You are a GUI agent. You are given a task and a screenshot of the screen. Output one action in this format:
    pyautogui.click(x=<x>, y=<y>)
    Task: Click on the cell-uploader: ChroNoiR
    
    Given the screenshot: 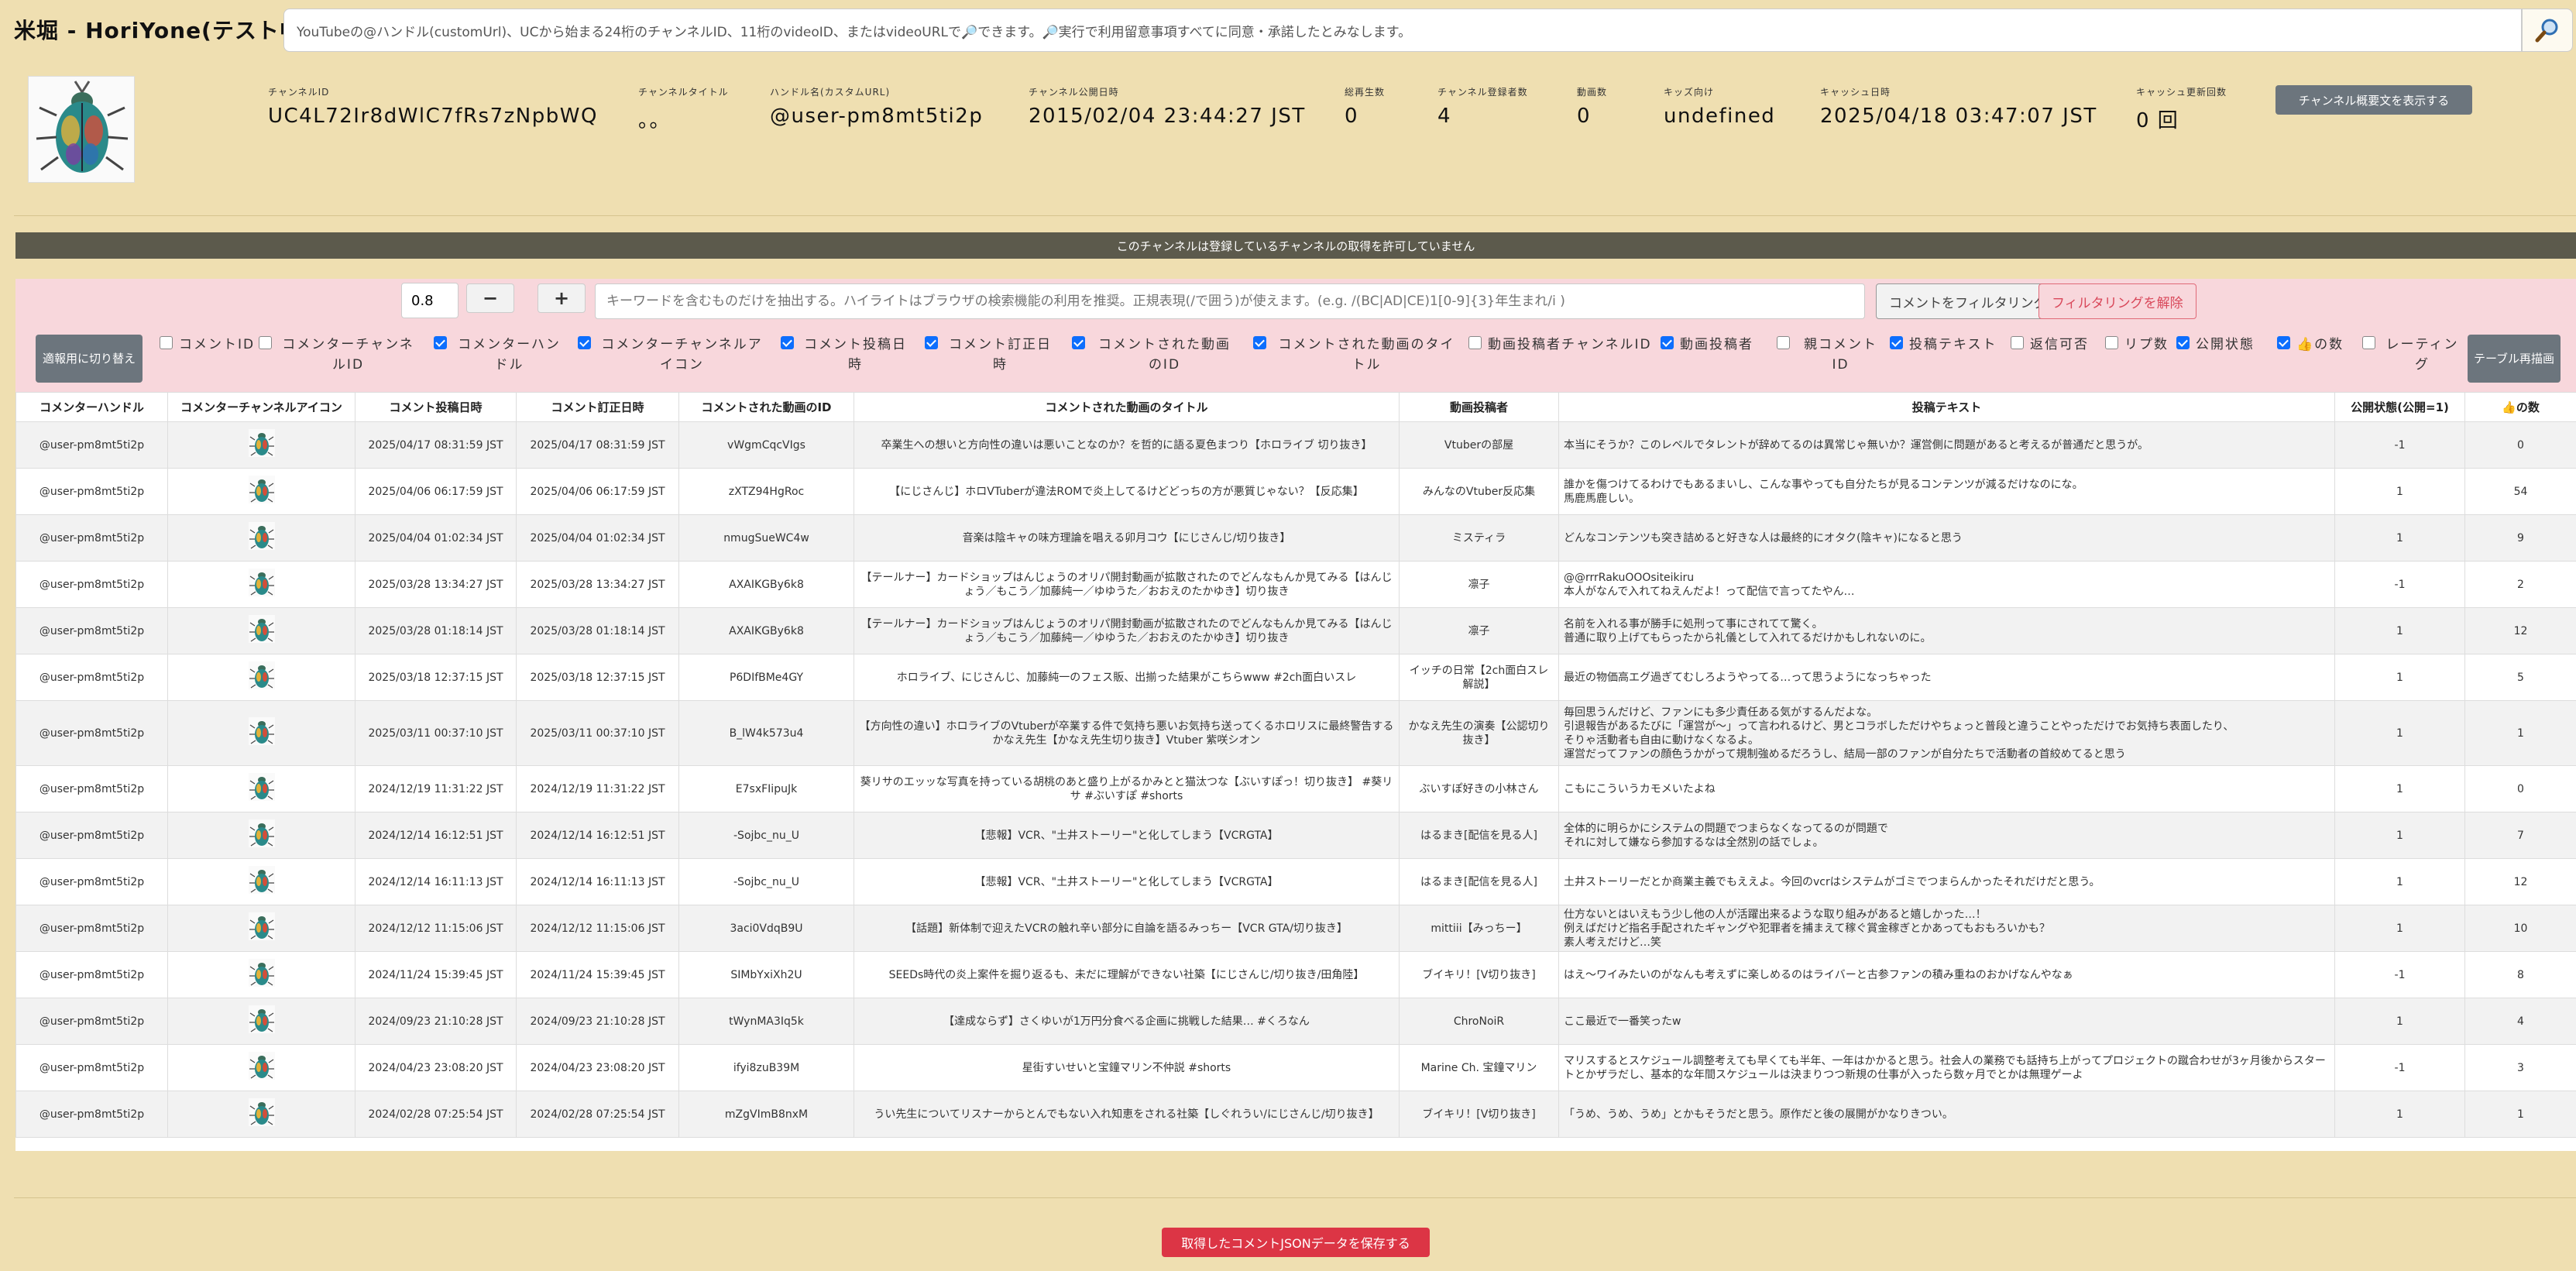 What is the action you would take?
    pyautogui.click(x=1479, y=1021)
    